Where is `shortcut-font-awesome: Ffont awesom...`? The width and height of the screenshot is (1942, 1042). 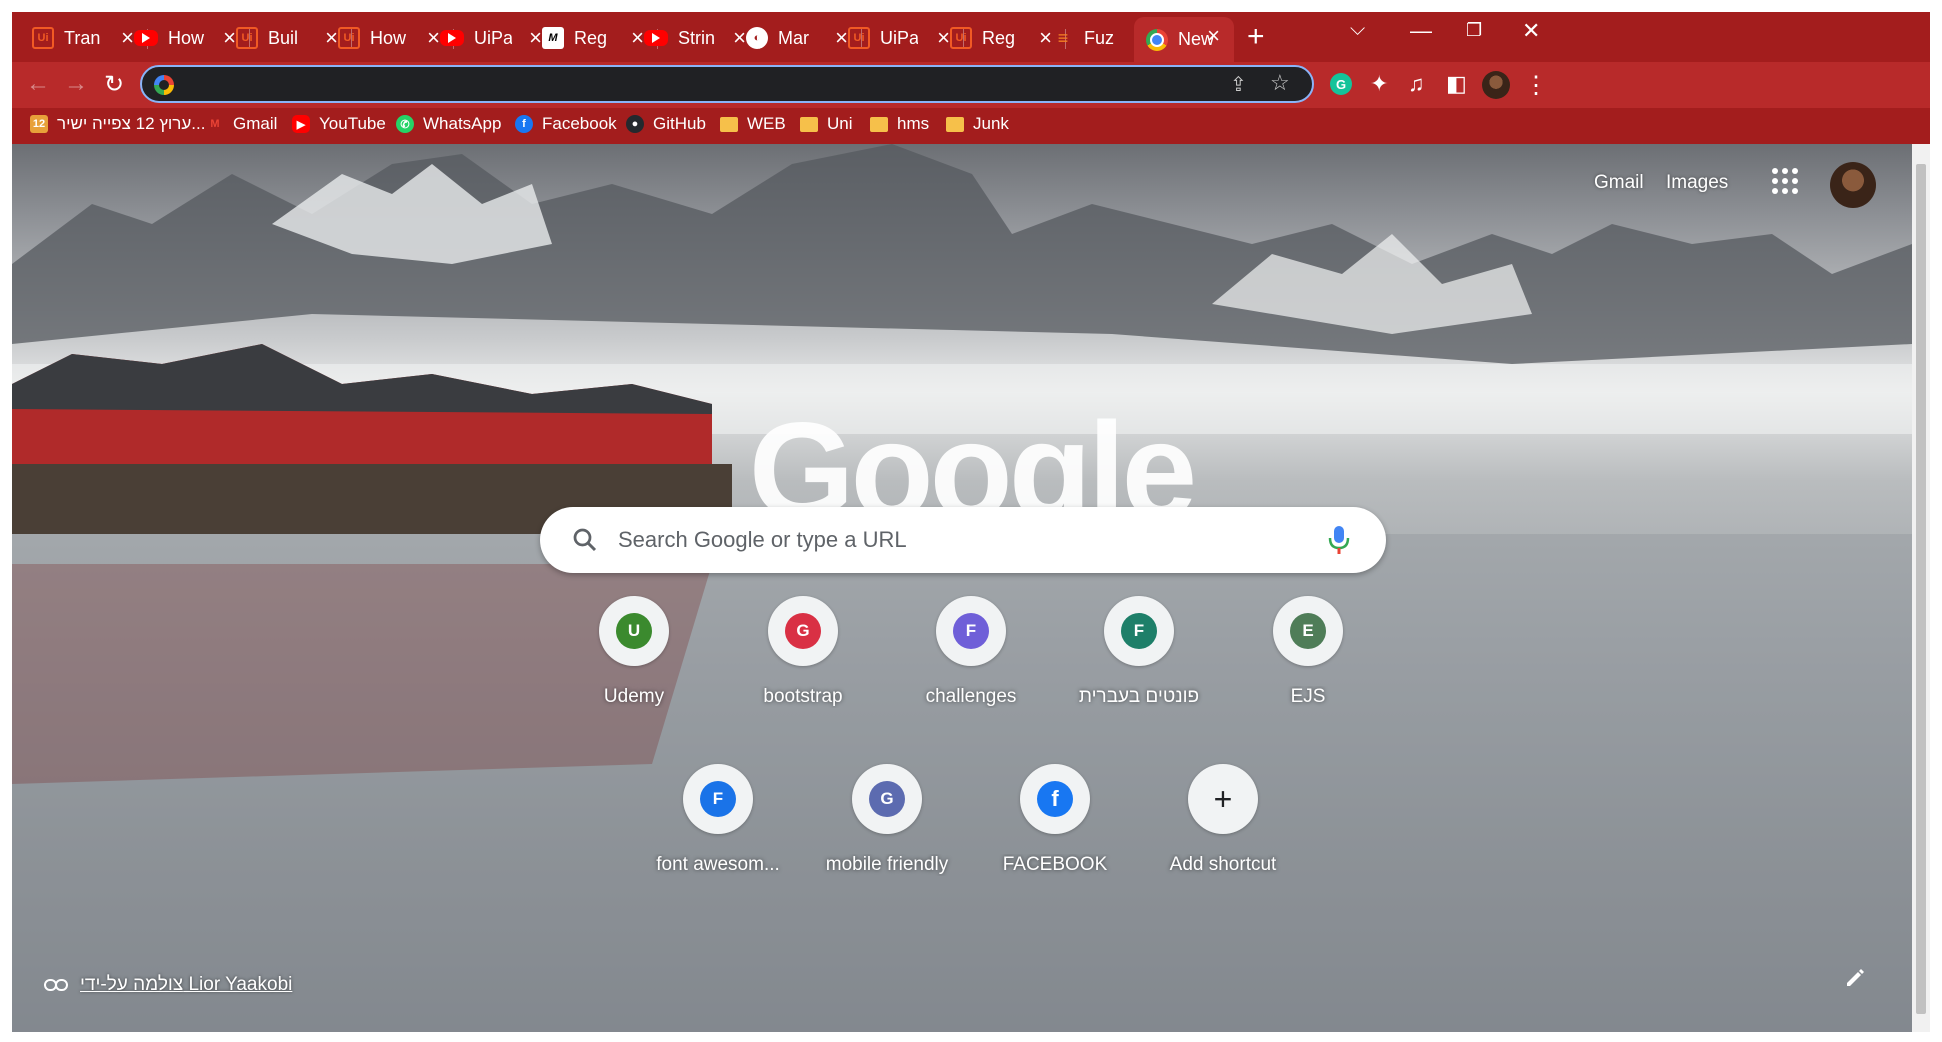
shortcut-font-awesome: Ffont awesom... is located at coordinates (718, 820).